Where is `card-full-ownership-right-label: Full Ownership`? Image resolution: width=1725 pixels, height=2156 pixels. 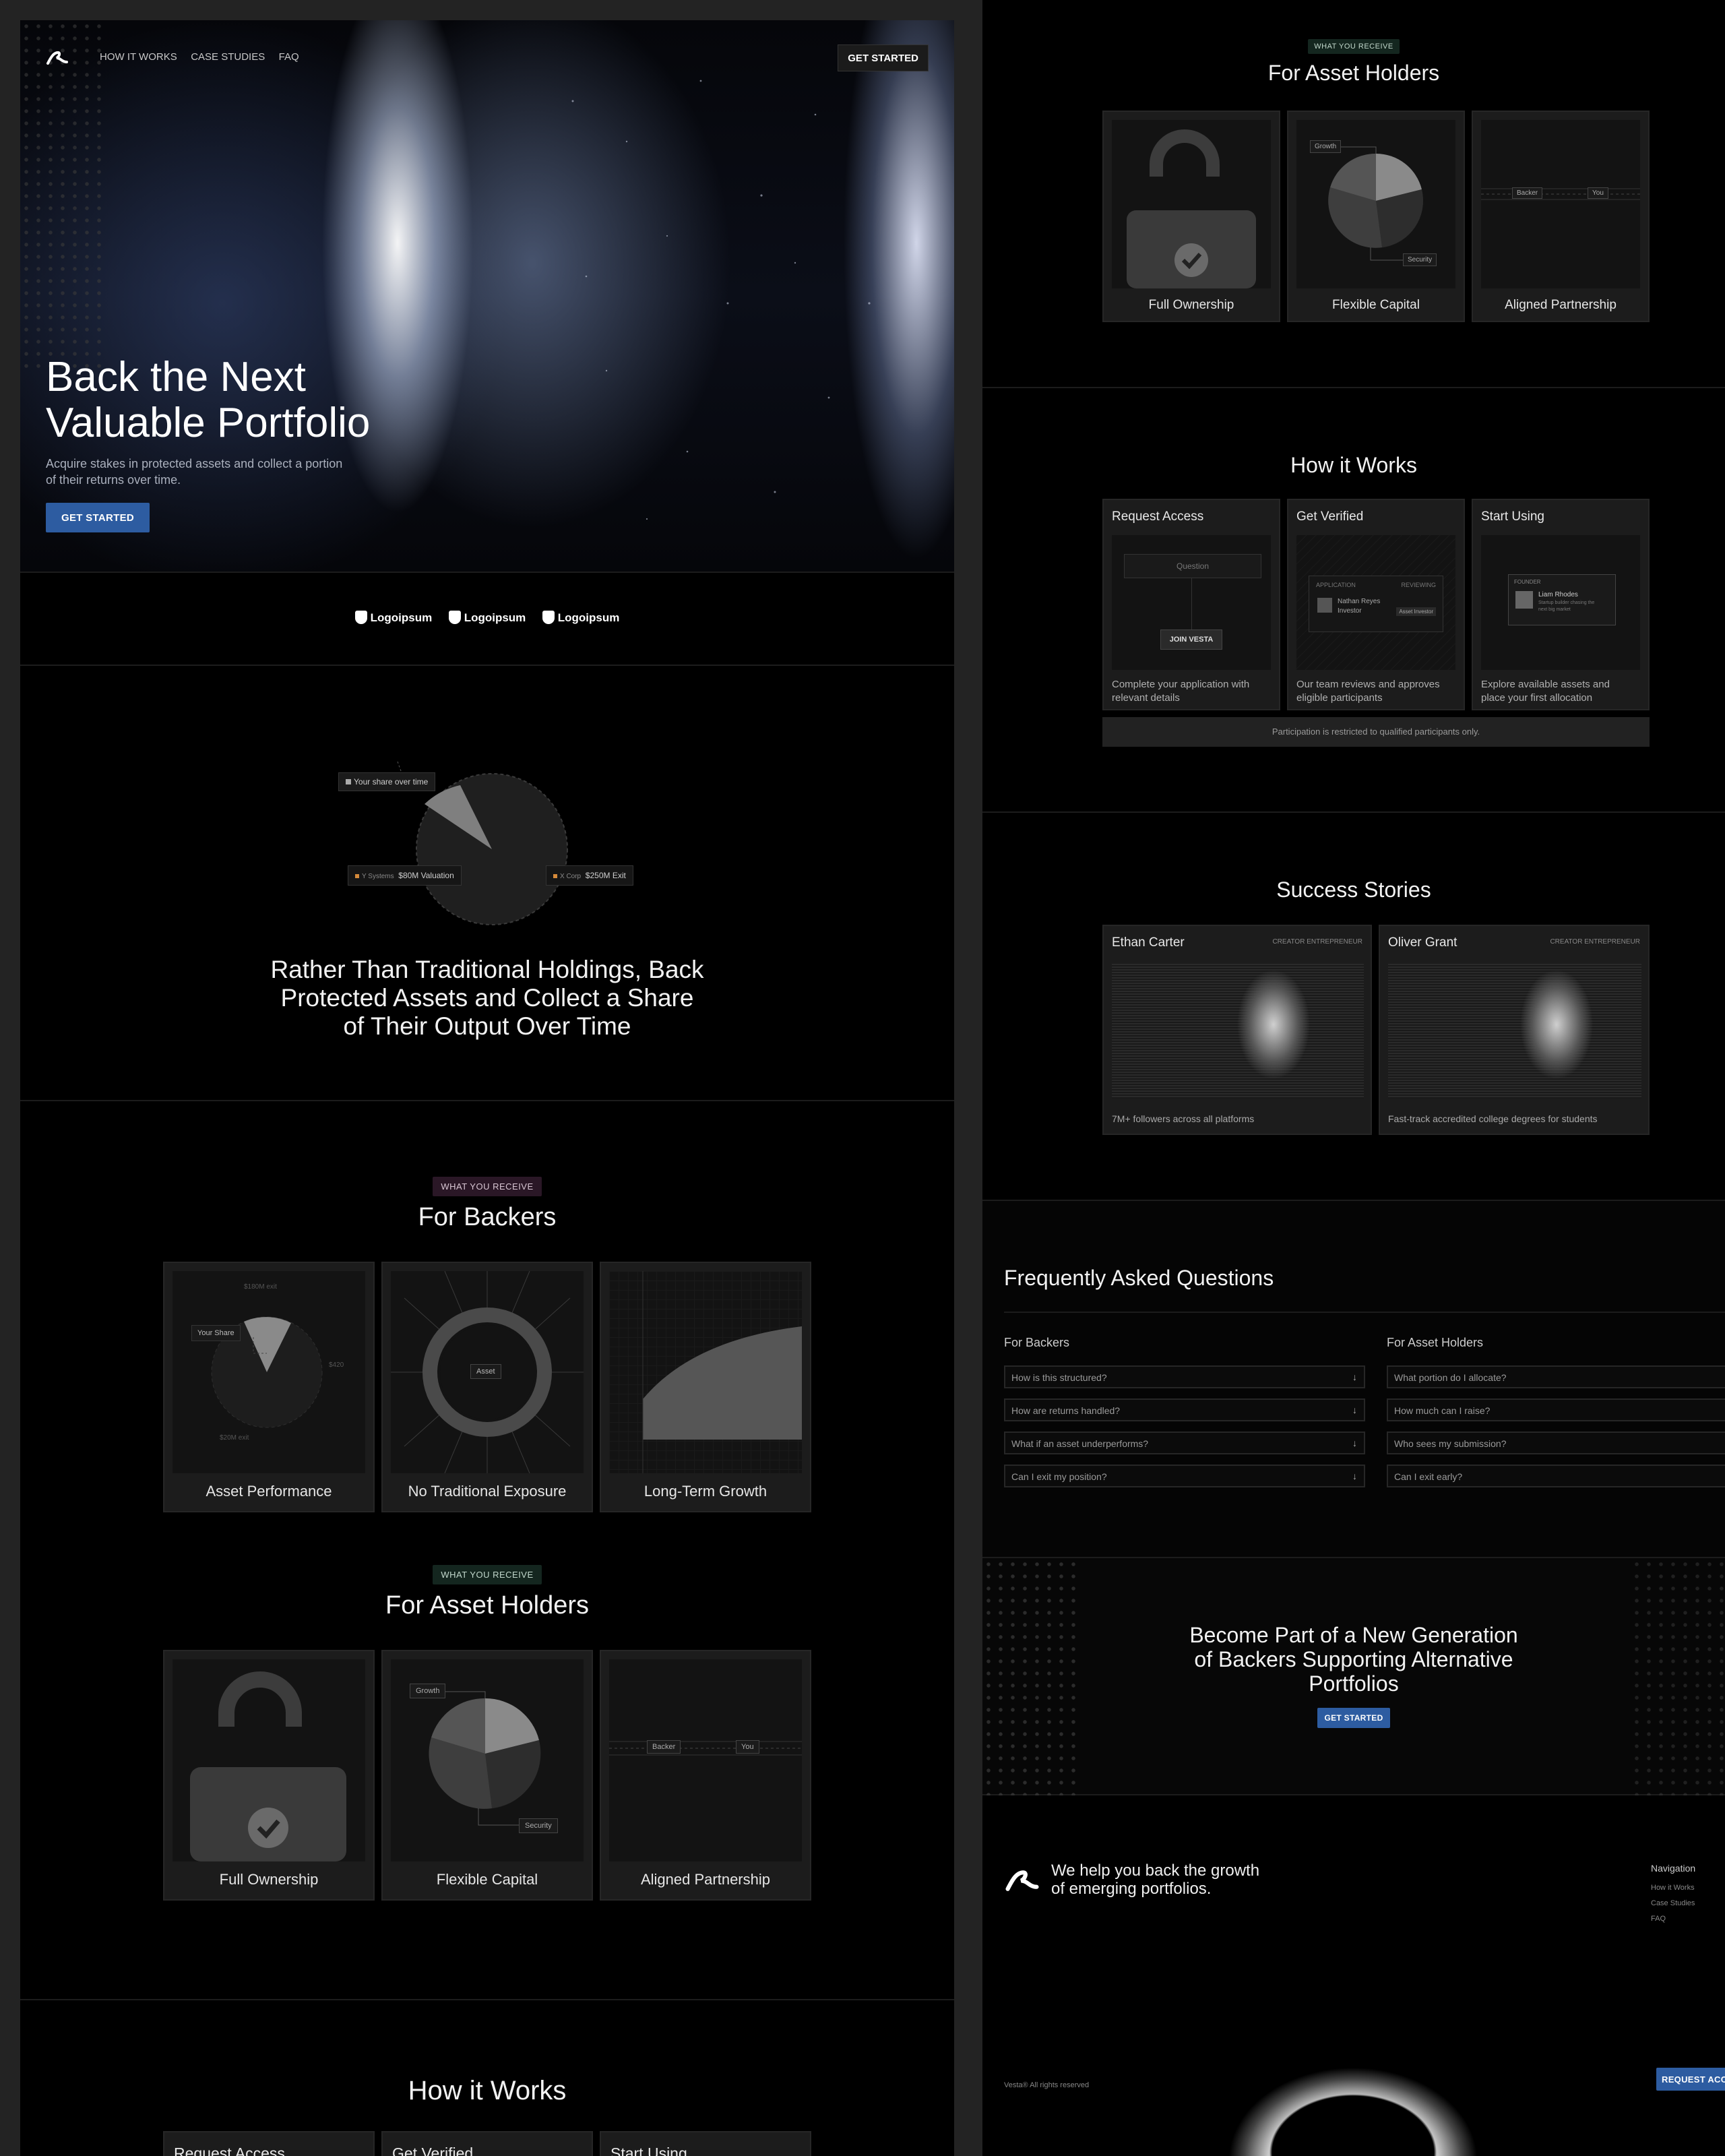 card-full-ownership-right-label: Full Ownership is located at coordinates (1191, 305).